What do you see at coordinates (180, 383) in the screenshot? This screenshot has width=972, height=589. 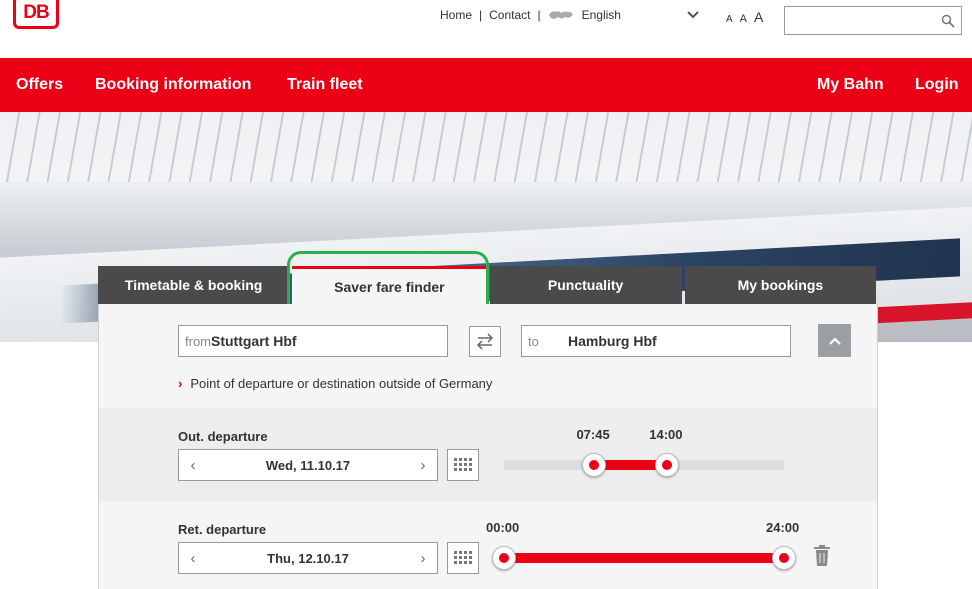 I see `chevron-right-icon: ›` at bounding box center [180, 383].